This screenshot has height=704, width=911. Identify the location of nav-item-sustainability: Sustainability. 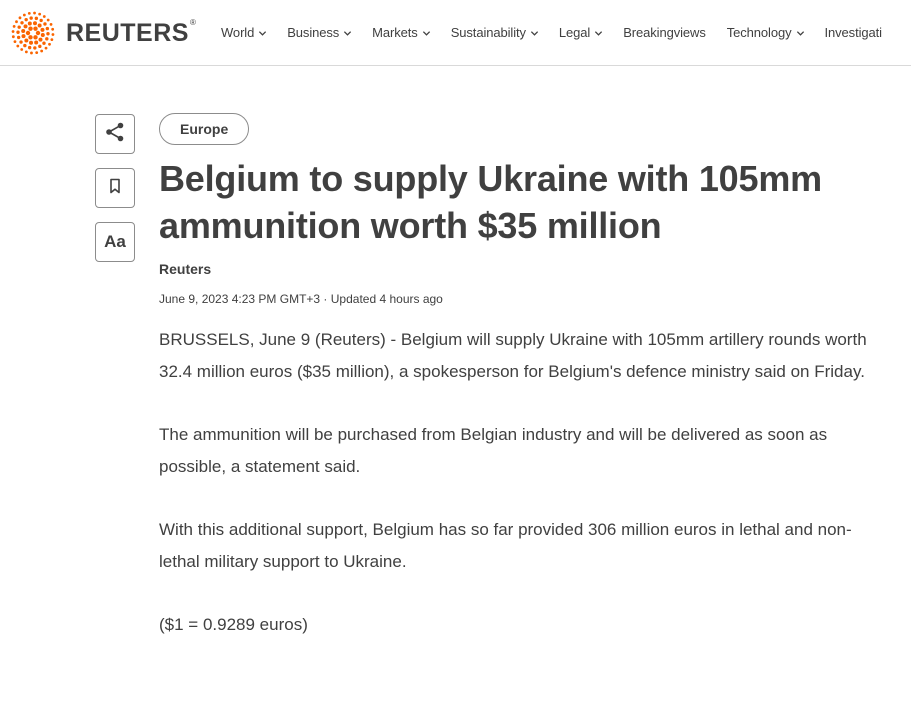
(494, 32).